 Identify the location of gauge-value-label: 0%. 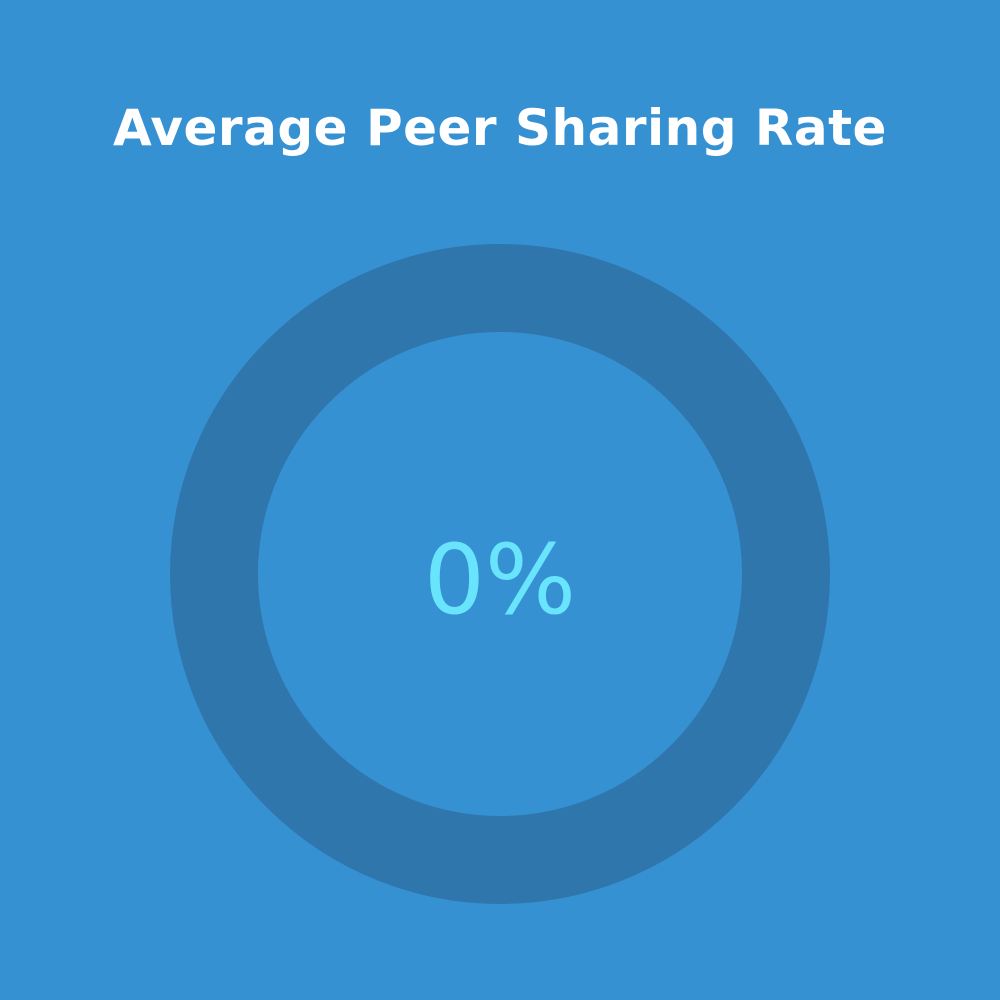
(500, 580).